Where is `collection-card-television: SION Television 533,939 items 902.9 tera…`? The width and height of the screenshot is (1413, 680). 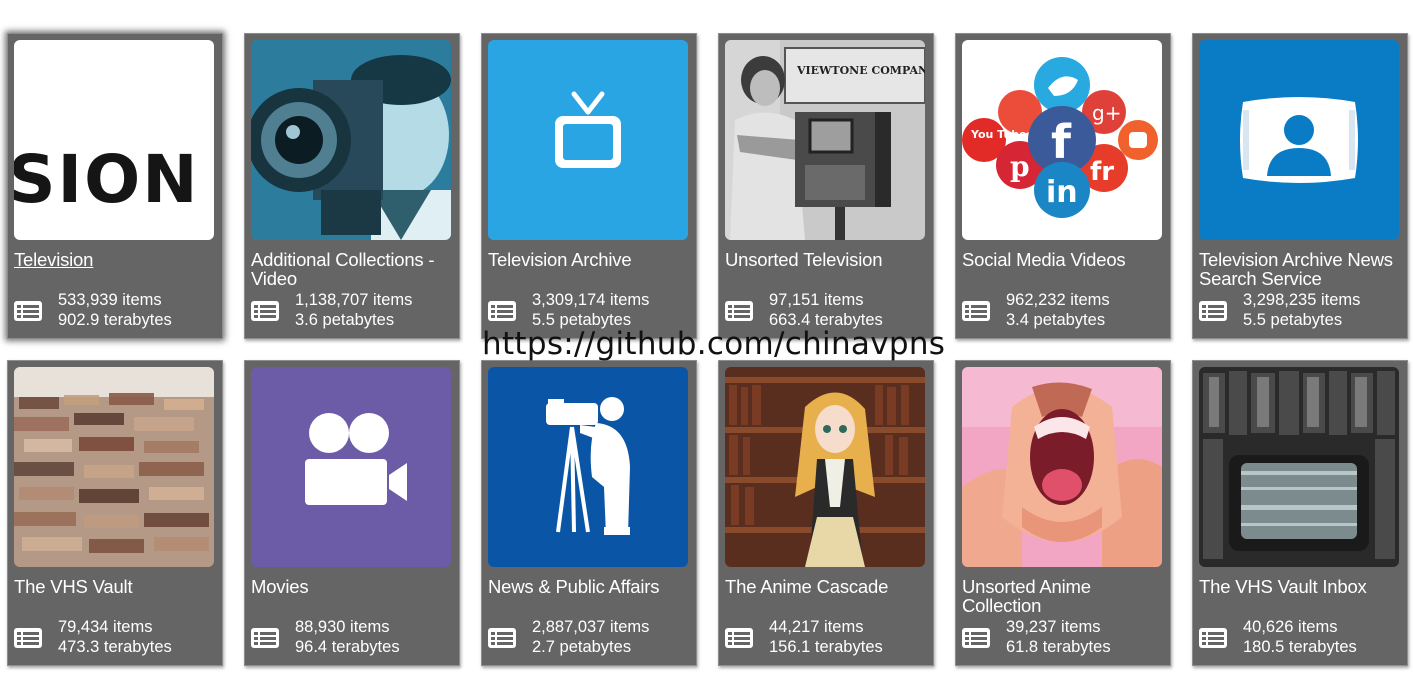 collection-card-television: SION Television 533,939 items 902.9 tera… is located at coordinates (115, 186).